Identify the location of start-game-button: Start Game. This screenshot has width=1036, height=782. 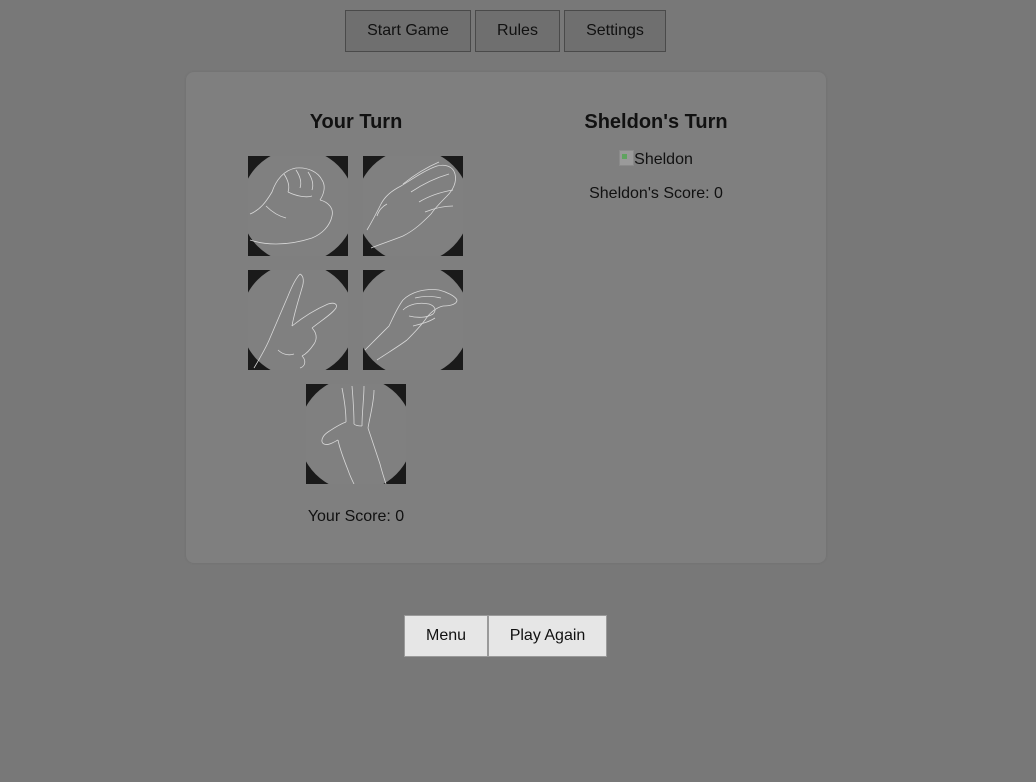
(408, 31).